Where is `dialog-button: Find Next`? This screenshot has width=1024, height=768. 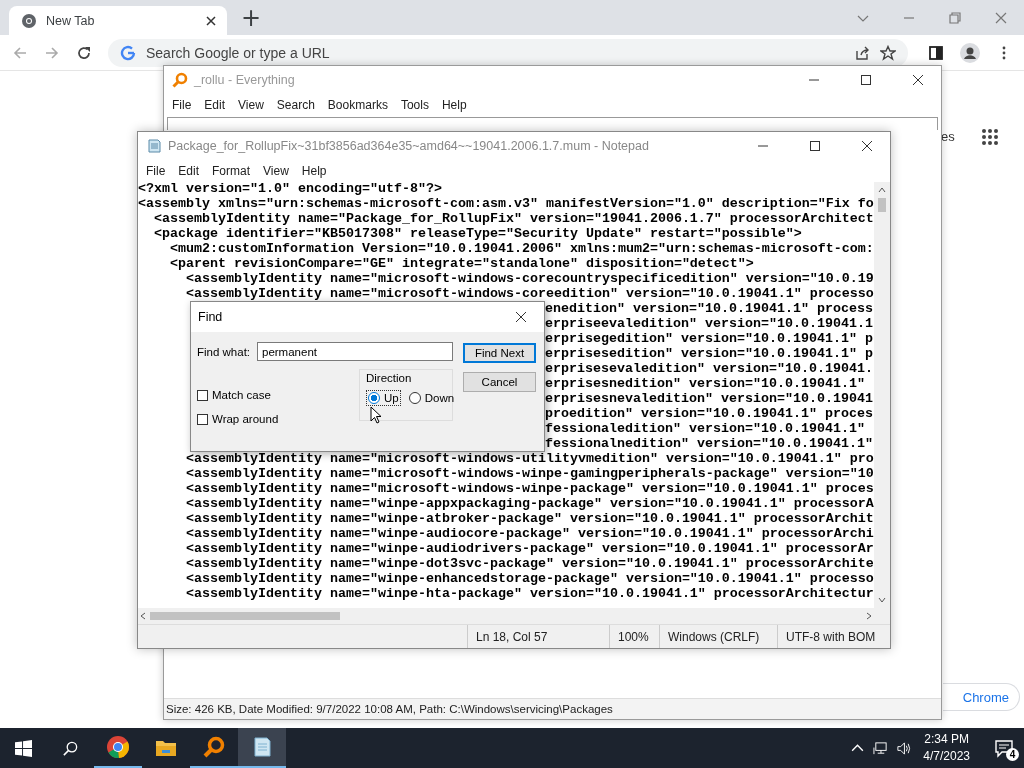 dialog-button: Find Next is located at coordinates (499, 353).